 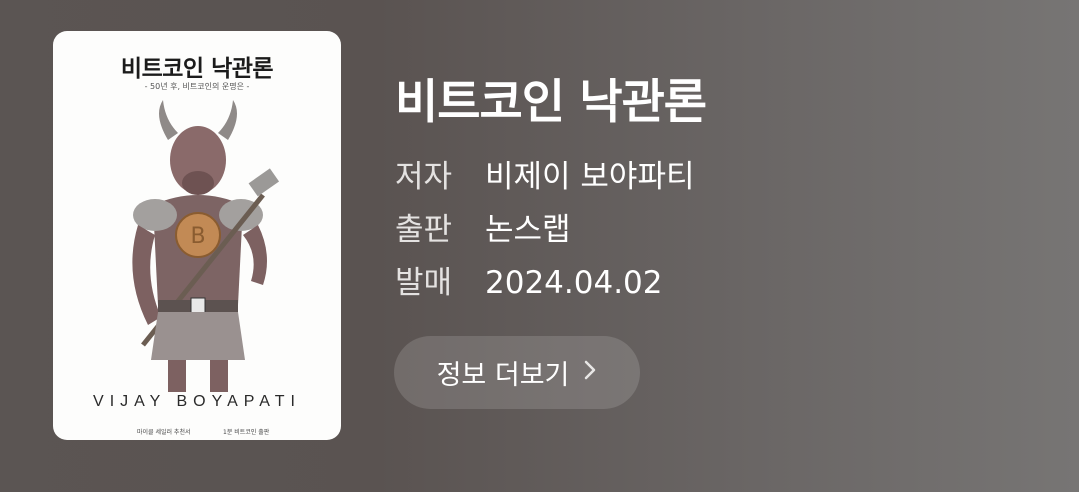 What do you see at coordinates (164, 432) in the screenshot?
I see `cover-footer-left: 마이클 세일러 추천서` at bounding box center [164, 432].